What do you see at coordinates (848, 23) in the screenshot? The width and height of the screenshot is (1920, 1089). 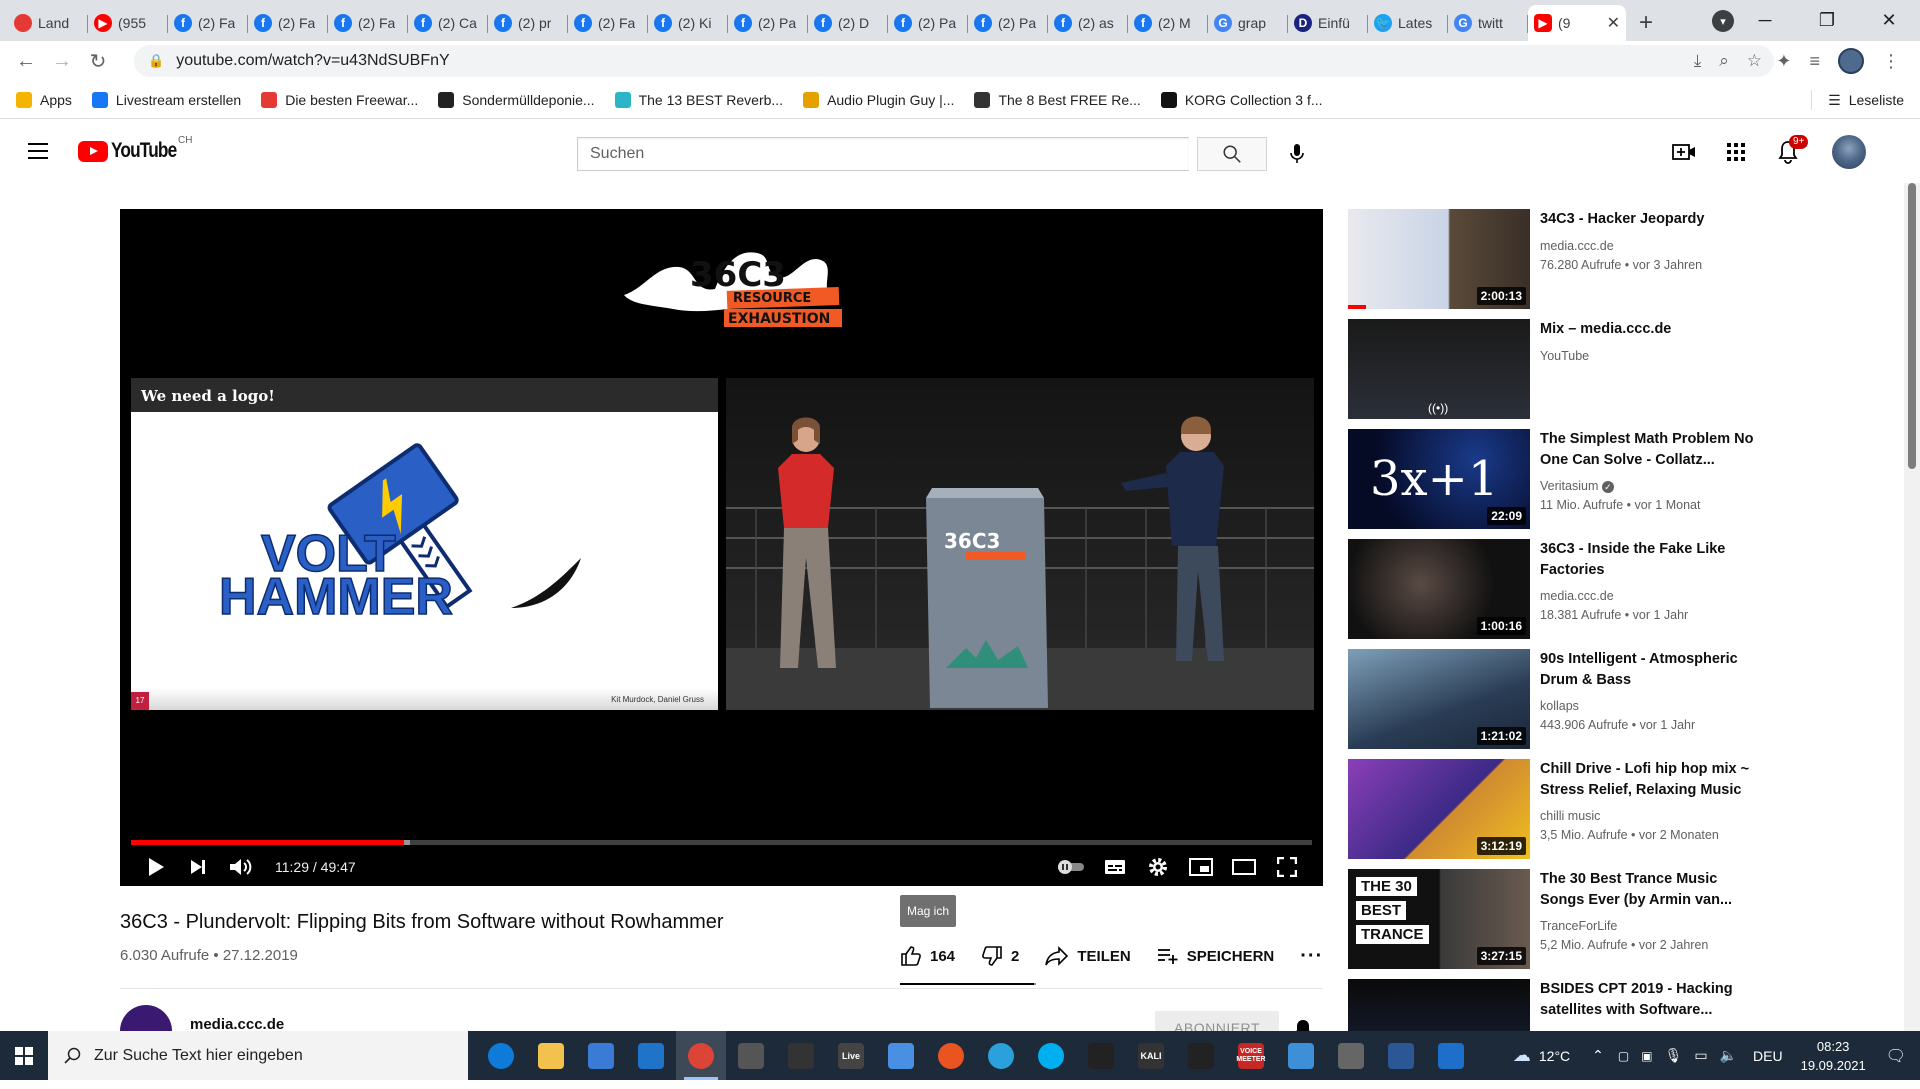 I see `browser-tab: f (2) D` at bounding box center [848, 23].